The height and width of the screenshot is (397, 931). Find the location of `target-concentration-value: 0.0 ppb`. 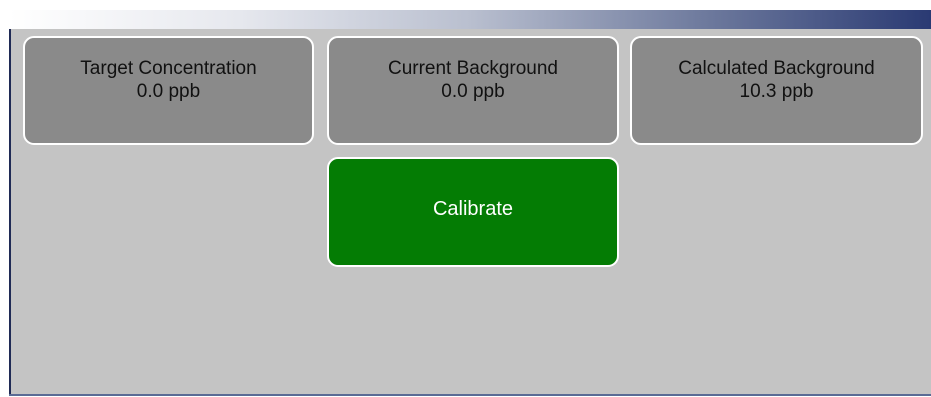

target-concentration-value: 0.0 ppb is located at coordinates (168, 91).